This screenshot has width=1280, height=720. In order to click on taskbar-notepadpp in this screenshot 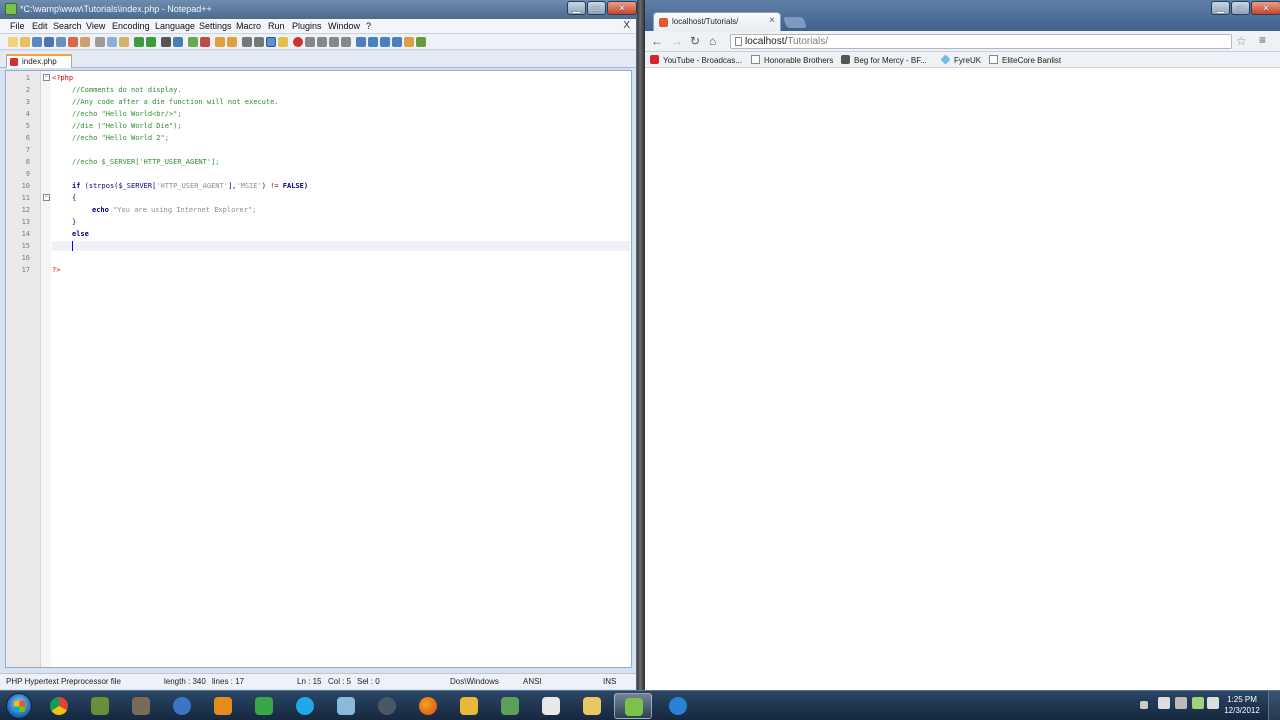, I will do `click(633, 706)`.